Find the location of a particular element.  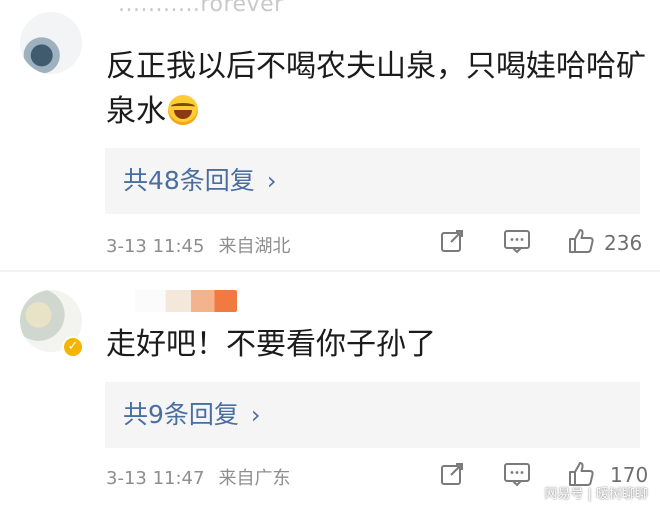

like-count: 236 is located at coordinates (623, 243).